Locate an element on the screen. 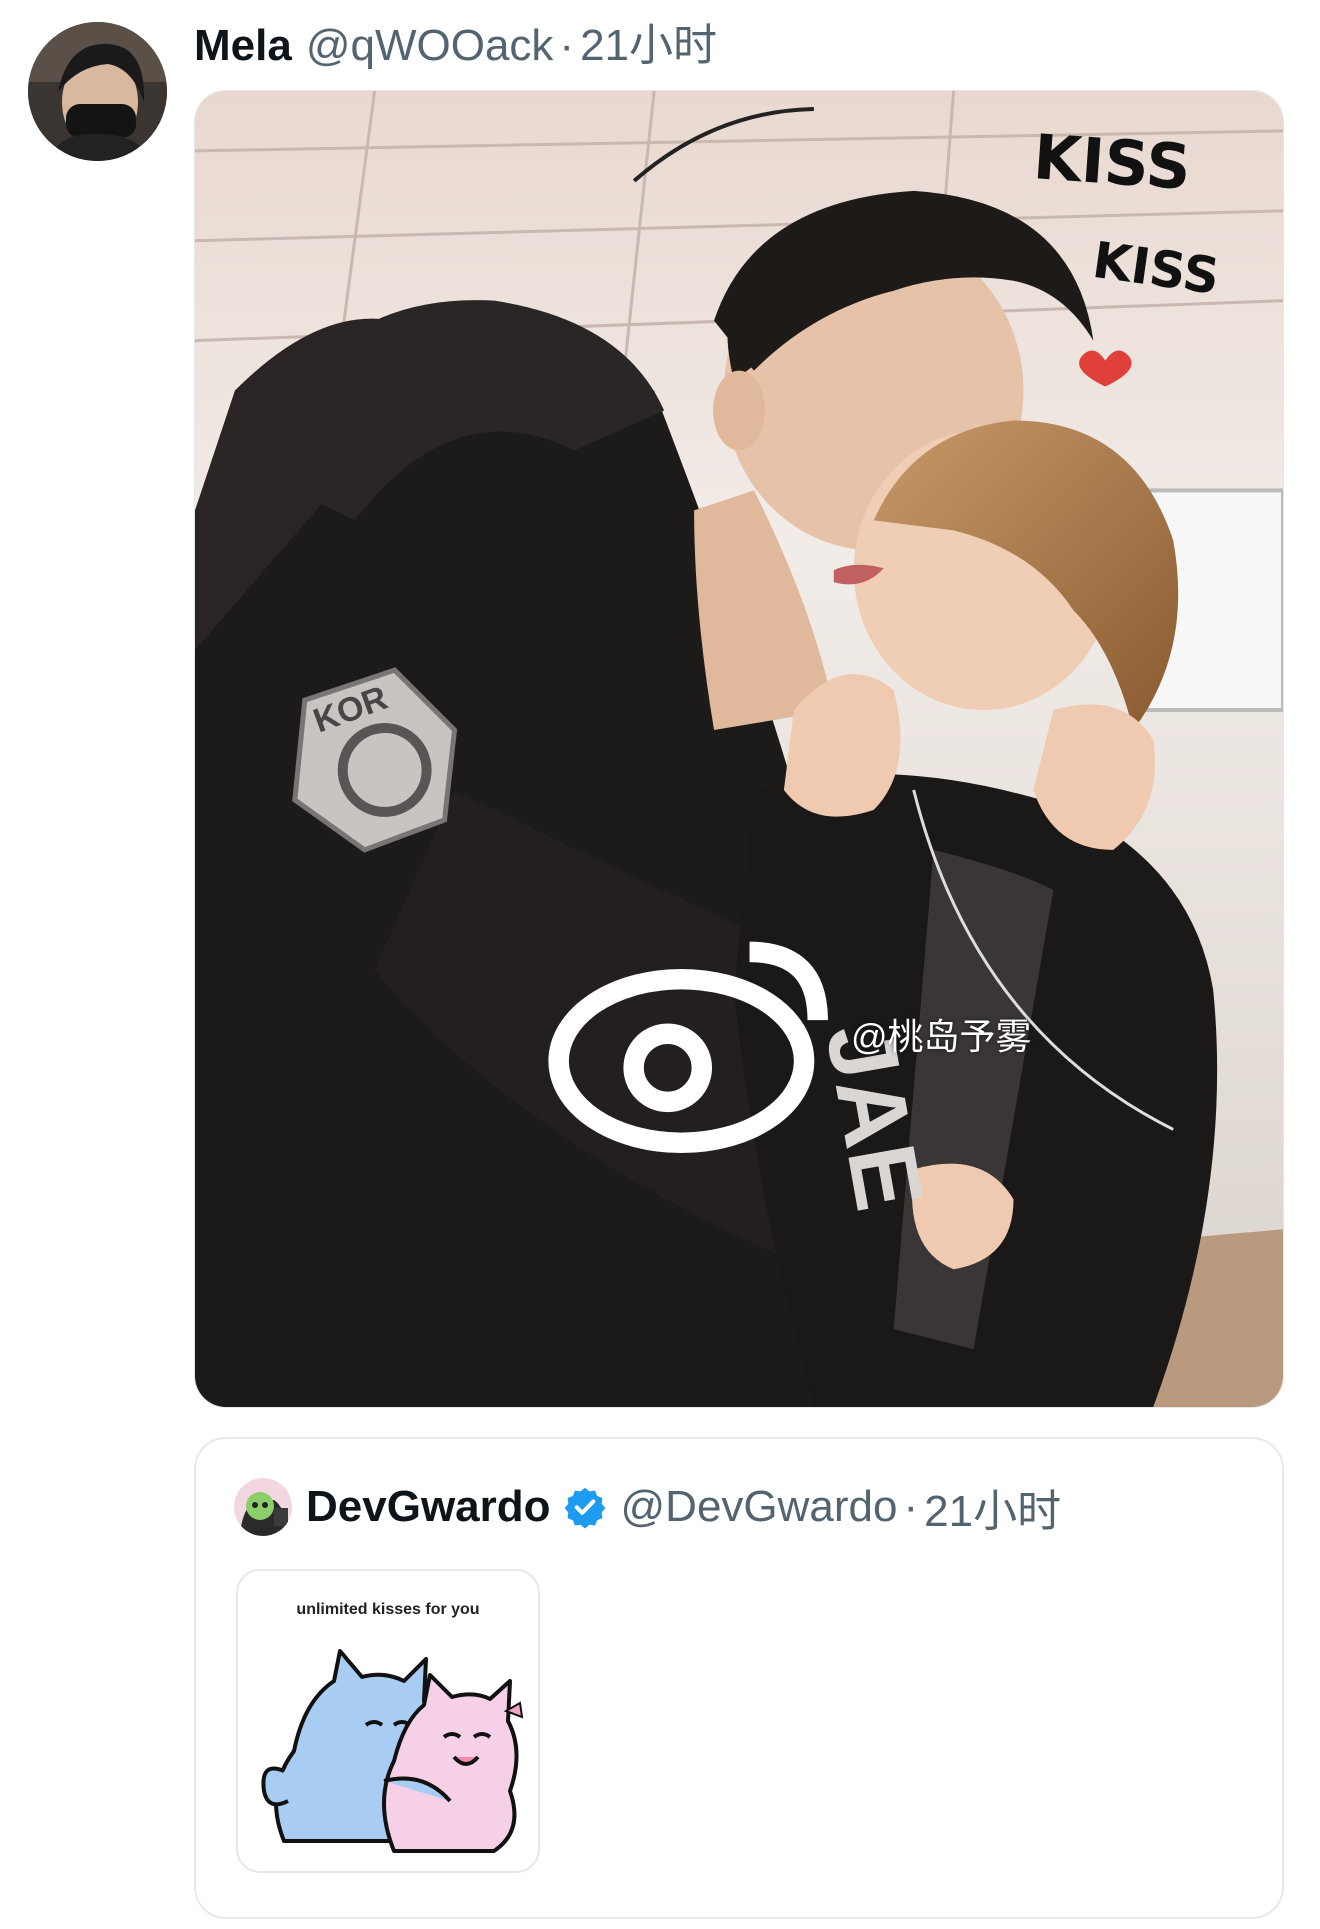  weibo-icon is located at coordinates (688, 1047).